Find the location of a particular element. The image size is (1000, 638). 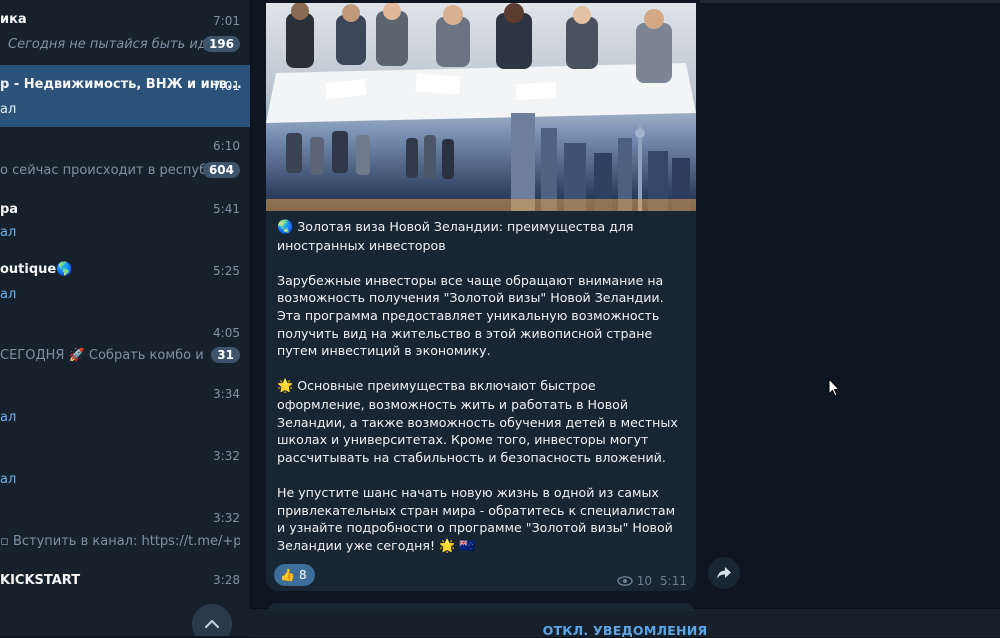

next-post-edge is located at coordinates (481, 607).